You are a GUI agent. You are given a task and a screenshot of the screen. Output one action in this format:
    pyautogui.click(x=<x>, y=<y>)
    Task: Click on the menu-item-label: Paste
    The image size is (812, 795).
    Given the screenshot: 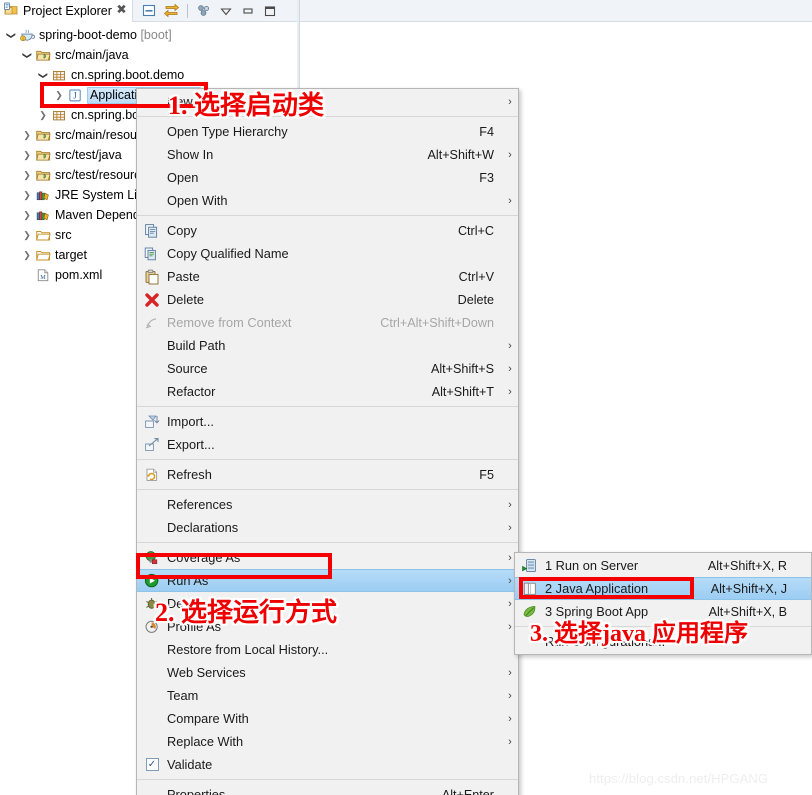 What is the action you would take?
    pyautogui.click(x=183, y=276)
    